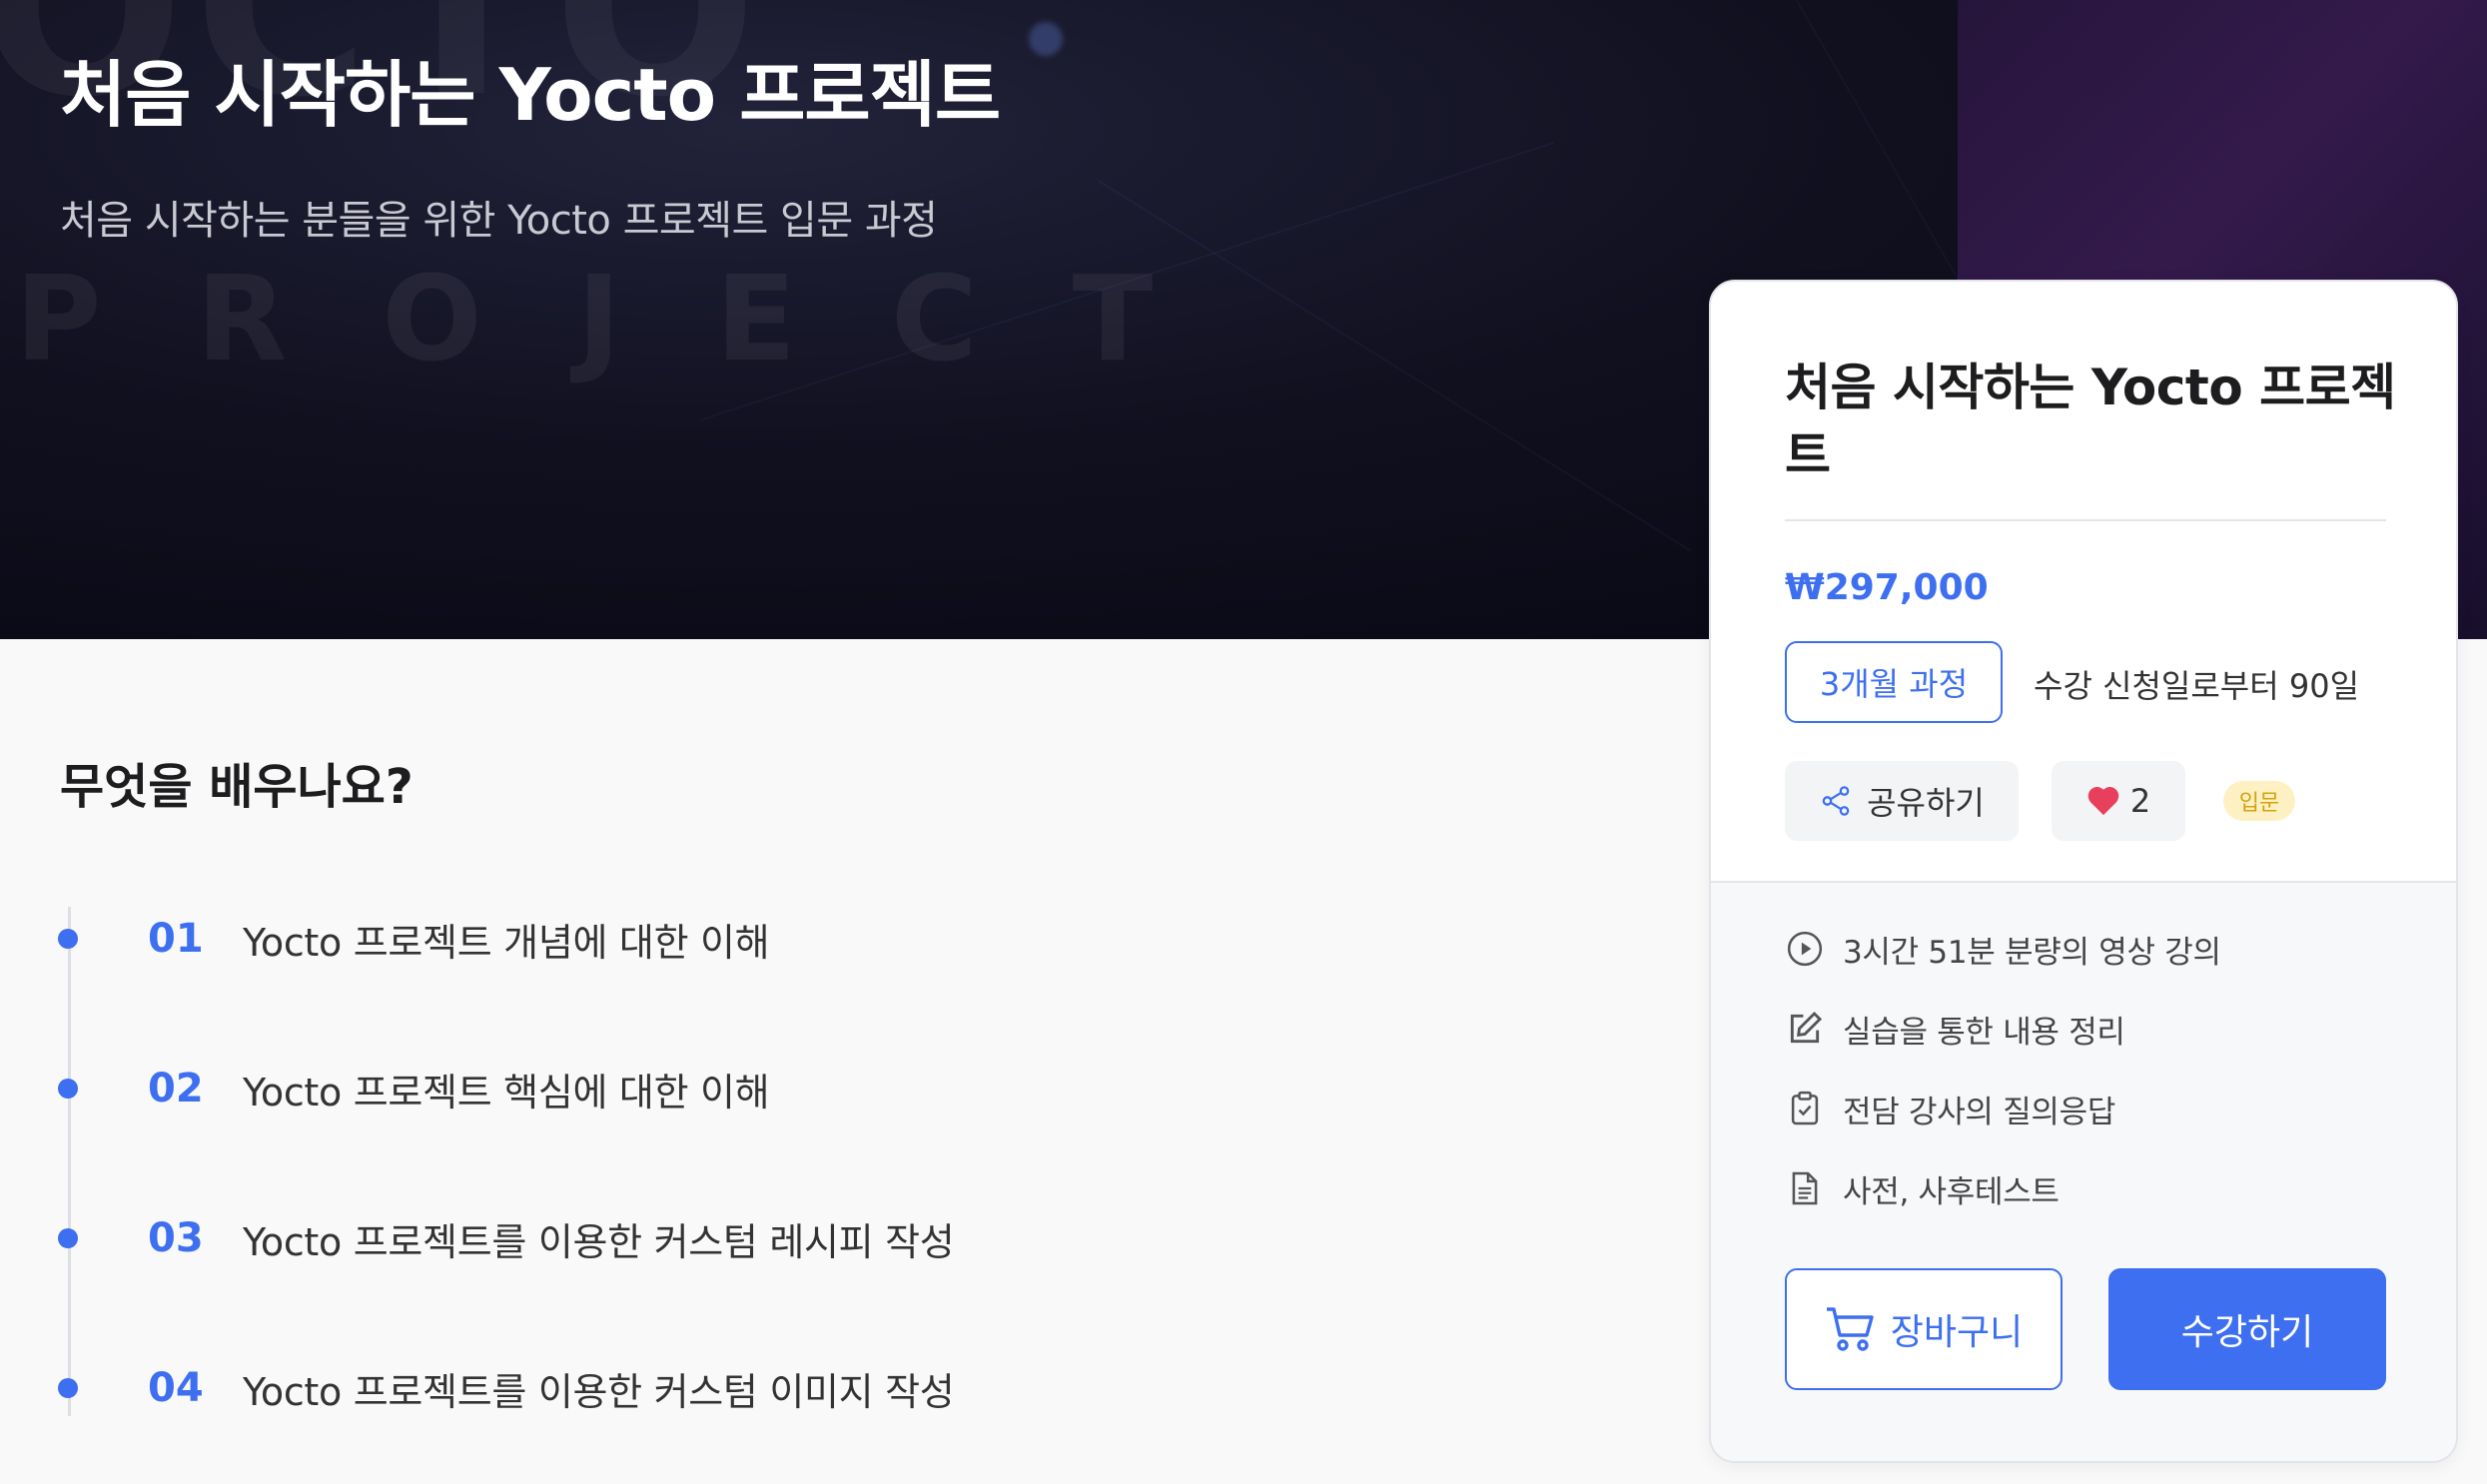 The height and width of the screenshot is (1484, 2487). What do you see at coordinates (530, 95) in the screenshot?
I see `page-title: 처음 시작하는 Yocto 프로젝트` at bounding box center [530, 95].